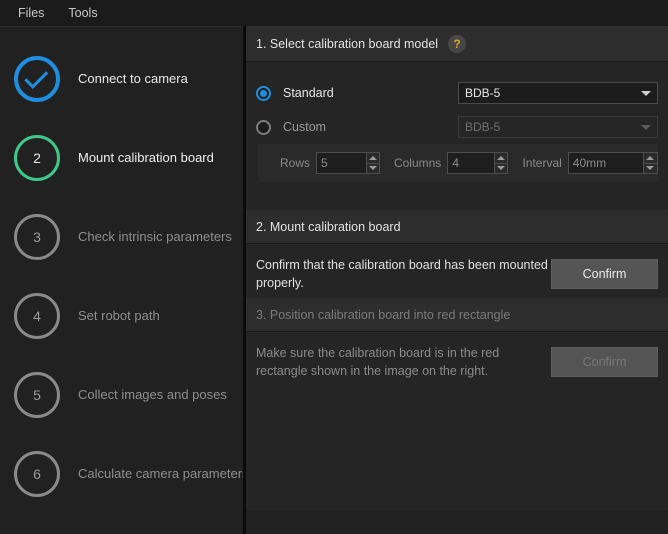  Describe the element at coordinates (31, 13) in the screenshot. I see `menu-item-files: Files` at that location.